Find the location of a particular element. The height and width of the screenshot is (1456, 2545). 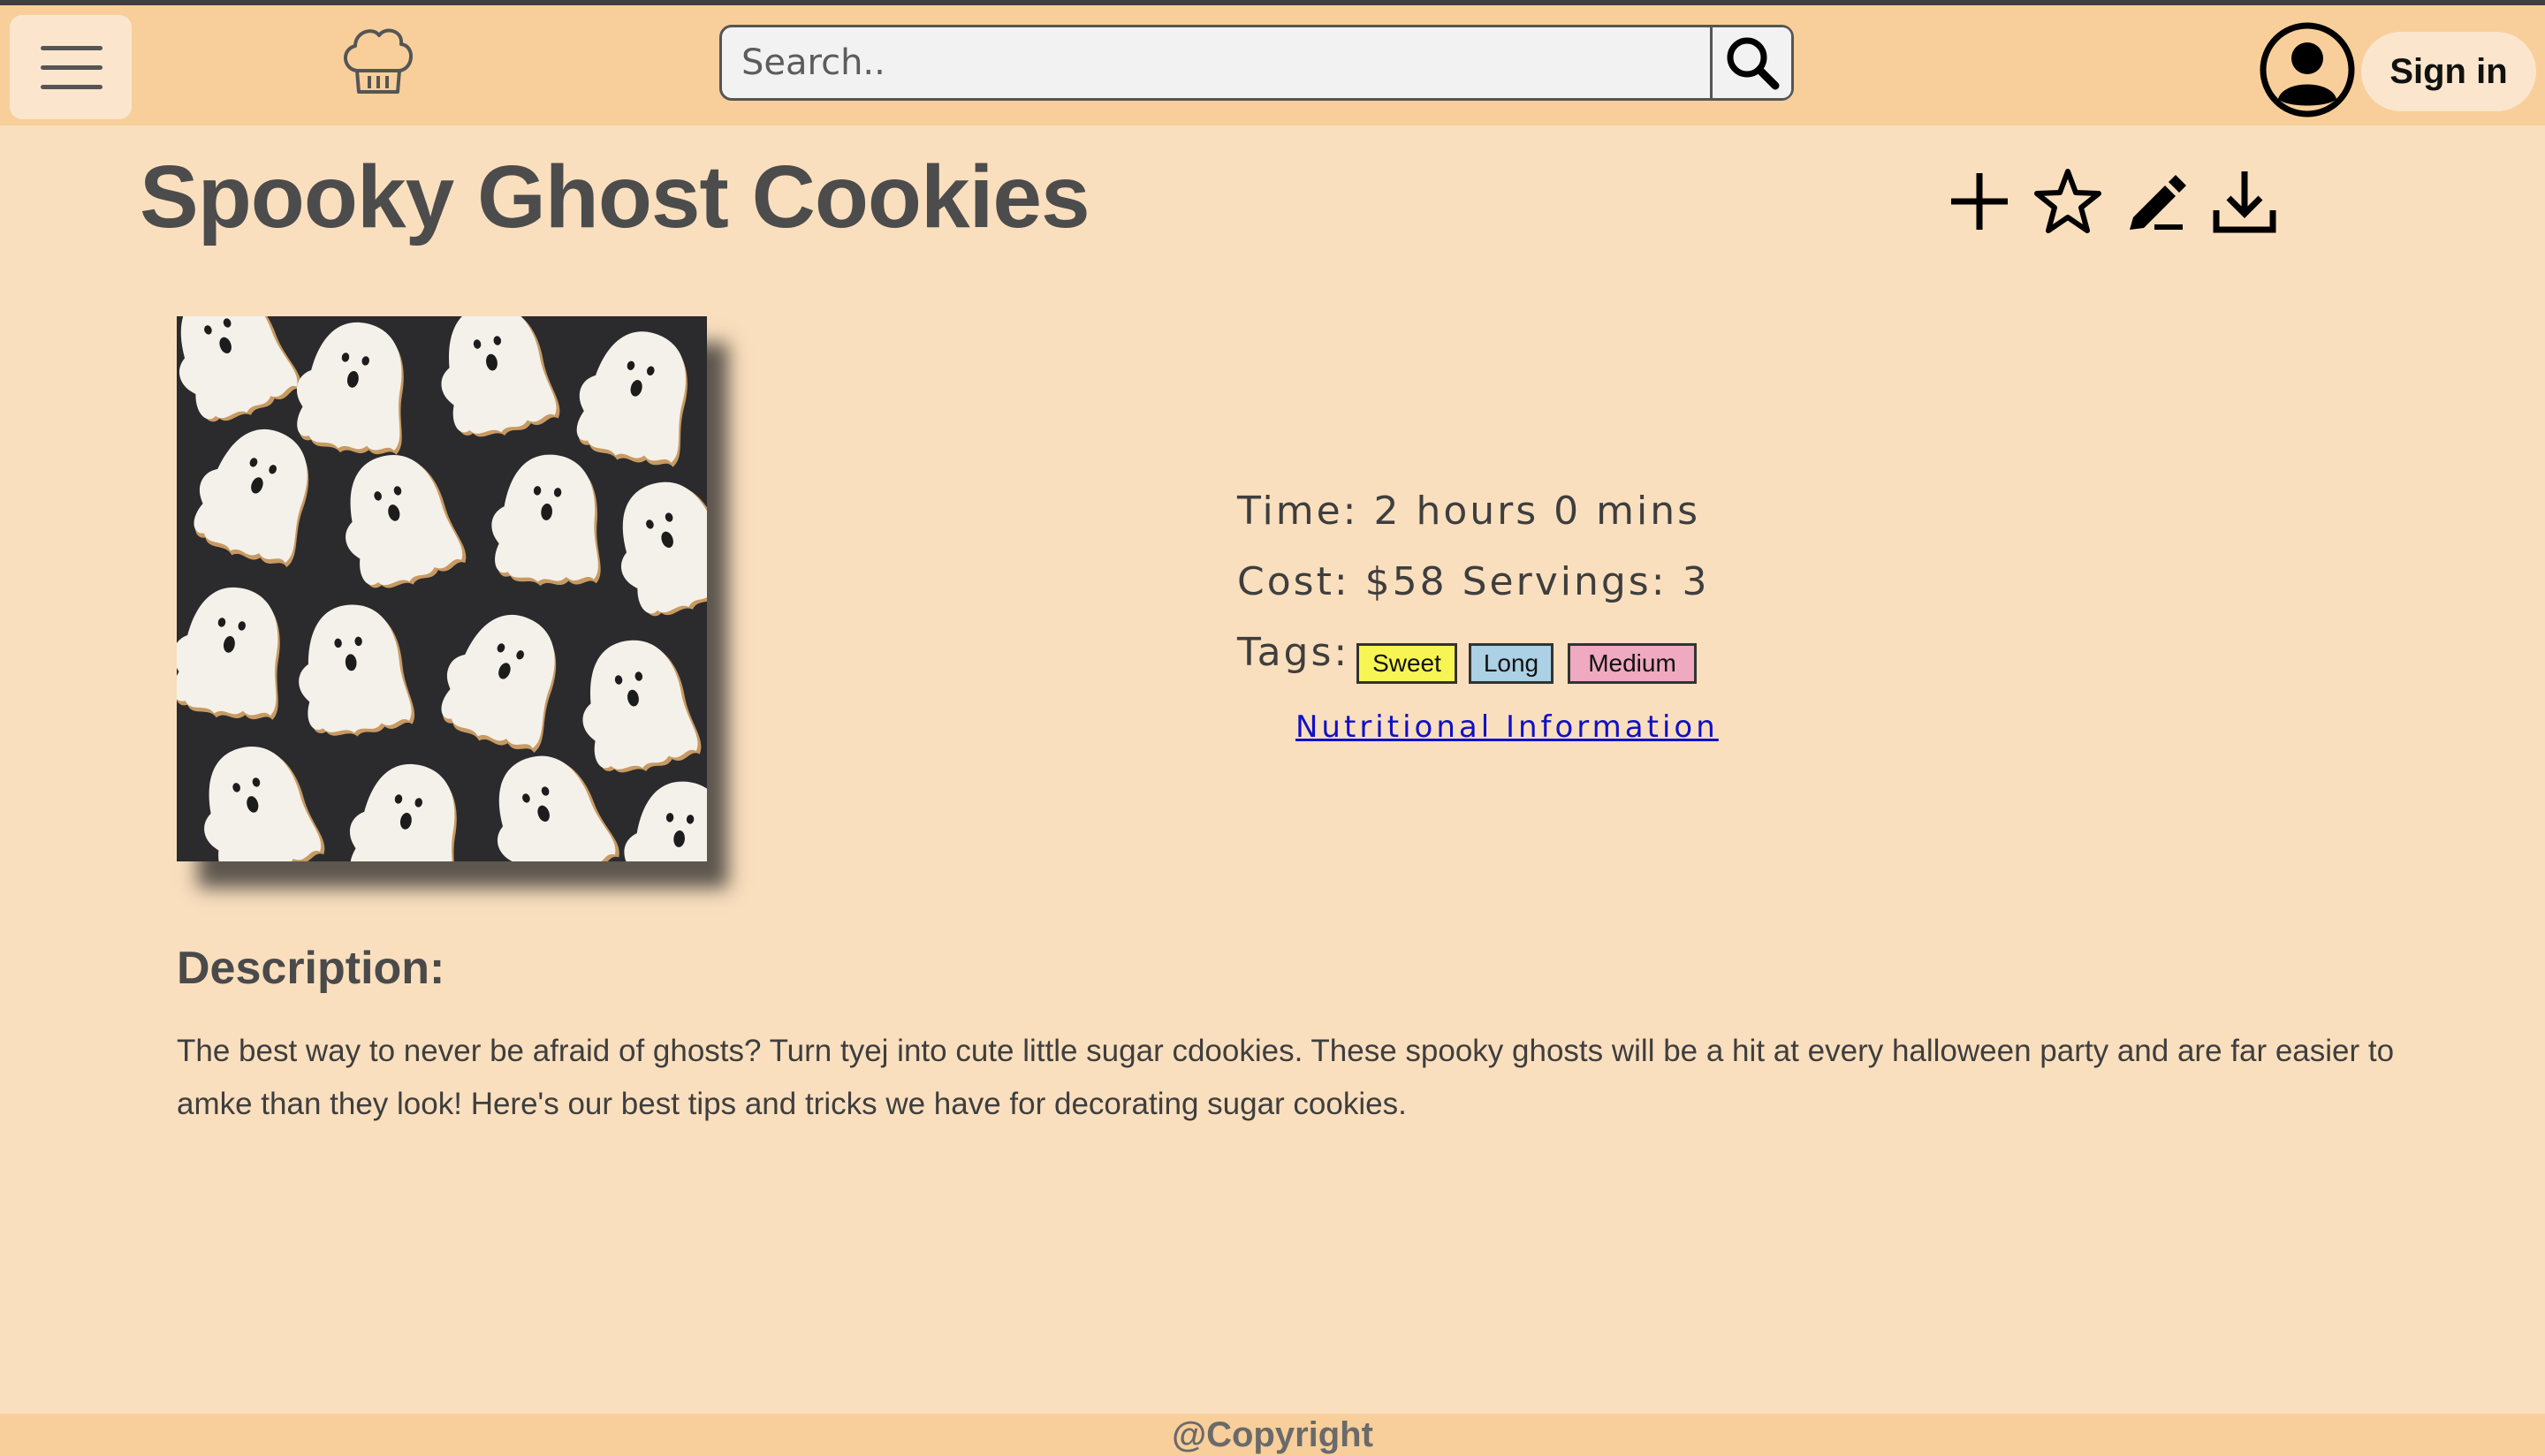

plus-icon is located at coordinates (1979, 201).